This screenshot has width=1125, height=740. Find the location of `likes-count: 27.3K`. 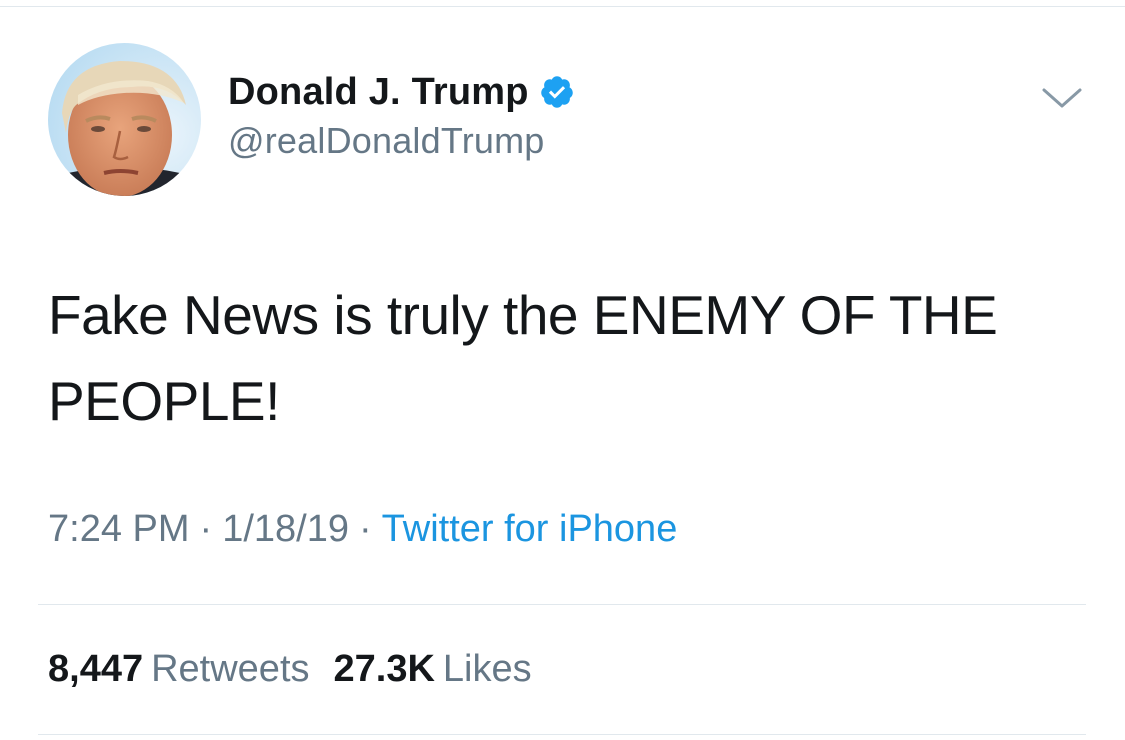

likes-count: 27.3K is located at coordinates (384, 669).